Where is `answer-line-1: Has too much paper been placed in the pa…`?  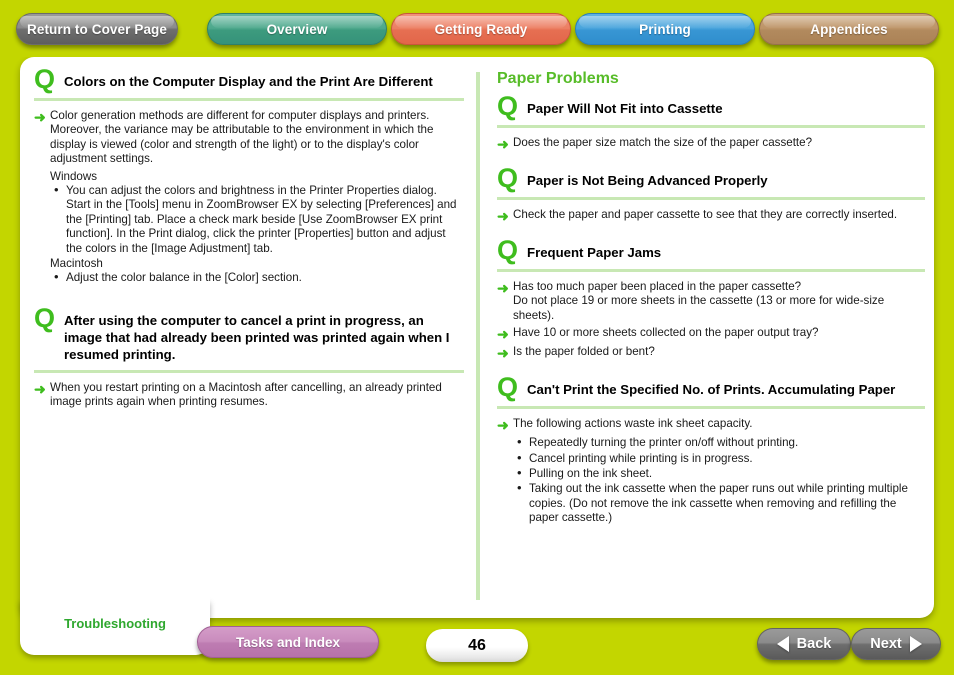 answer-line-1: Has too much paper been placed in the pa… is located at coordinates (657, 286).